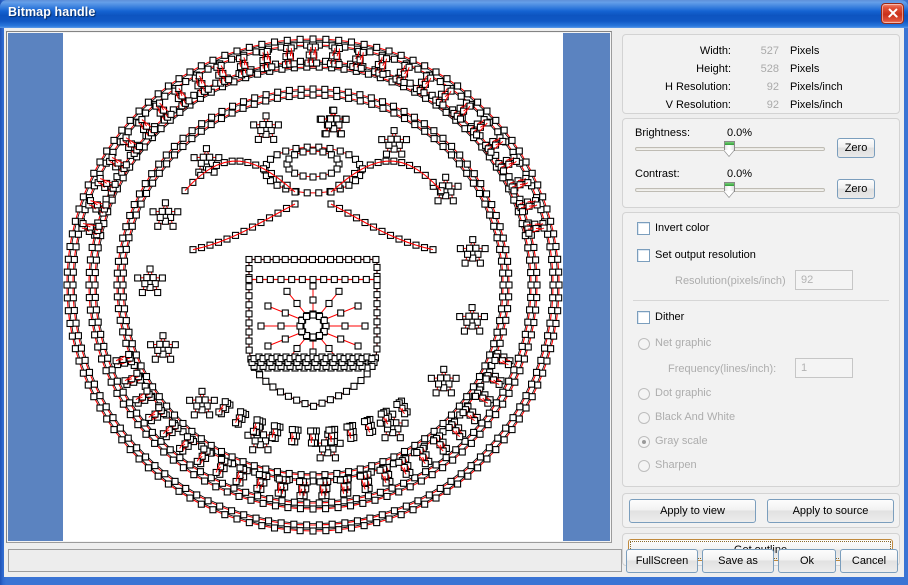 The height and width of the screenshot is (585, 908). I want to click on cancel-button: Cancel, so click(869, 561).